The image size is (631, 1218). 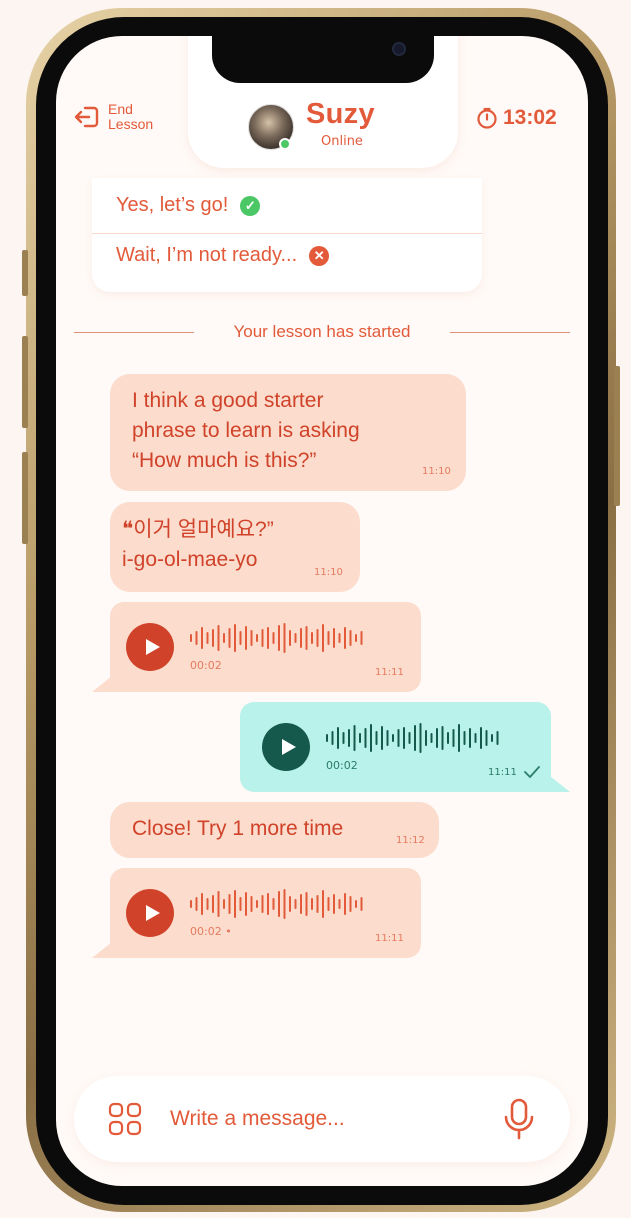 What do you see at coordinates (342, 141) in the screenshot?
I see `contact-status: Online` at bounding box center [342, 141].